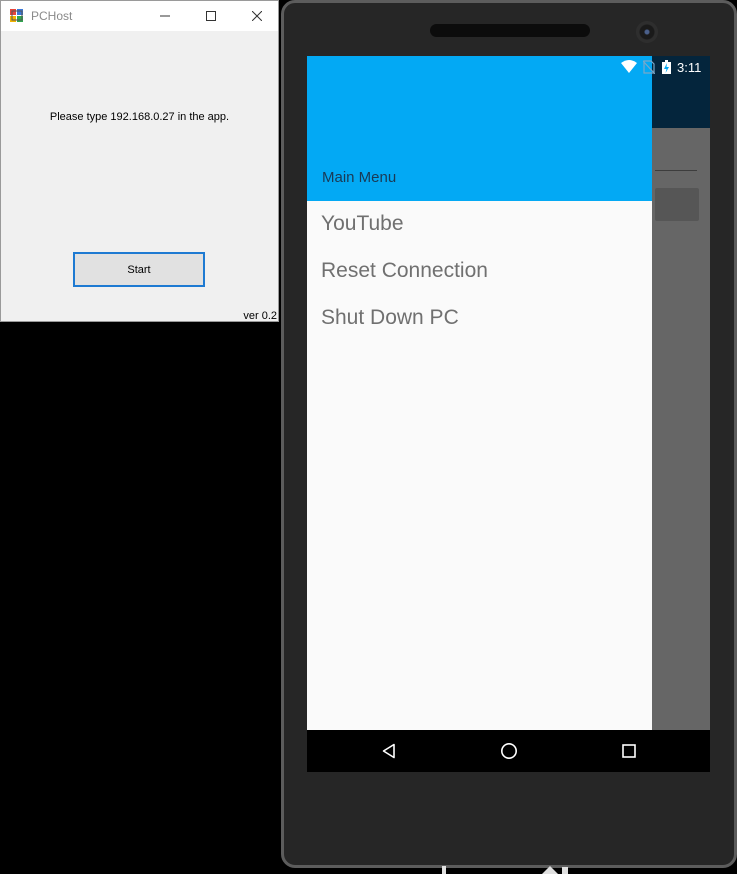  I want to click on home-button, so click(509, 751).